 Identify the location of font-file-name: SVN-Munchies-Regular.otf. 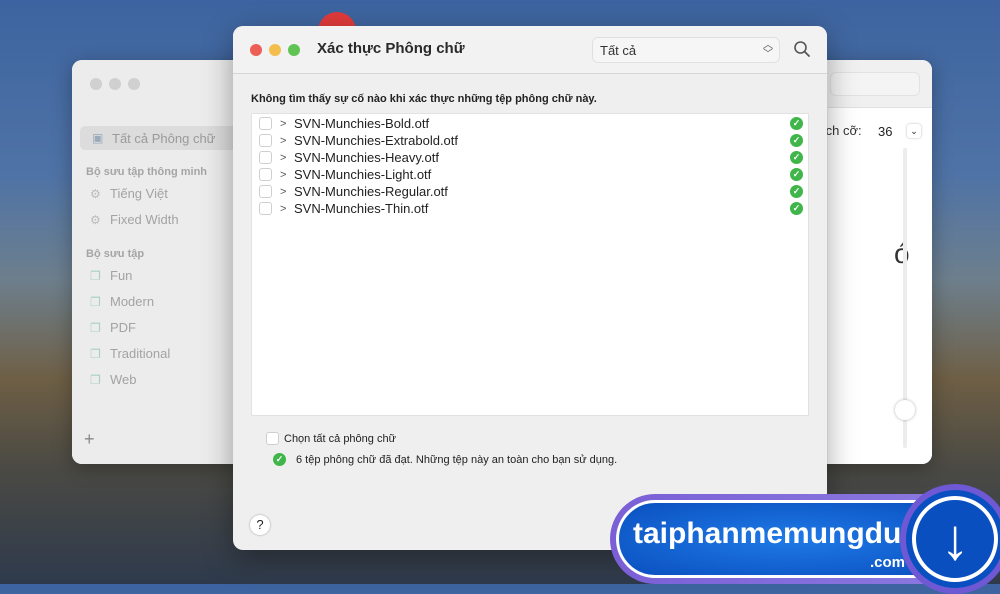
(371, 191).